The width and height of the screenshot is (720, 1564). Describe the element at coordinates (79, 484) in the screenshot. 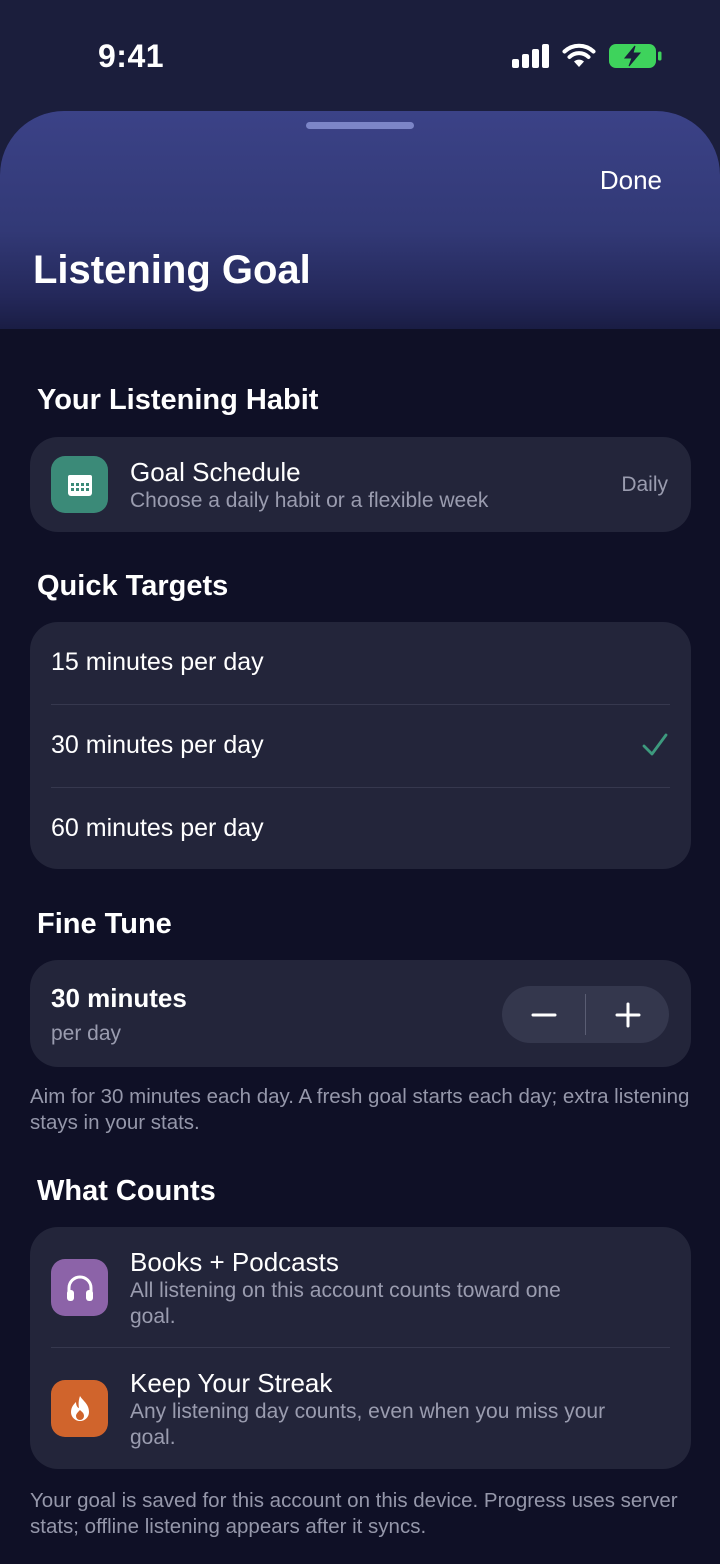

I see `calendar-icon` at that location.